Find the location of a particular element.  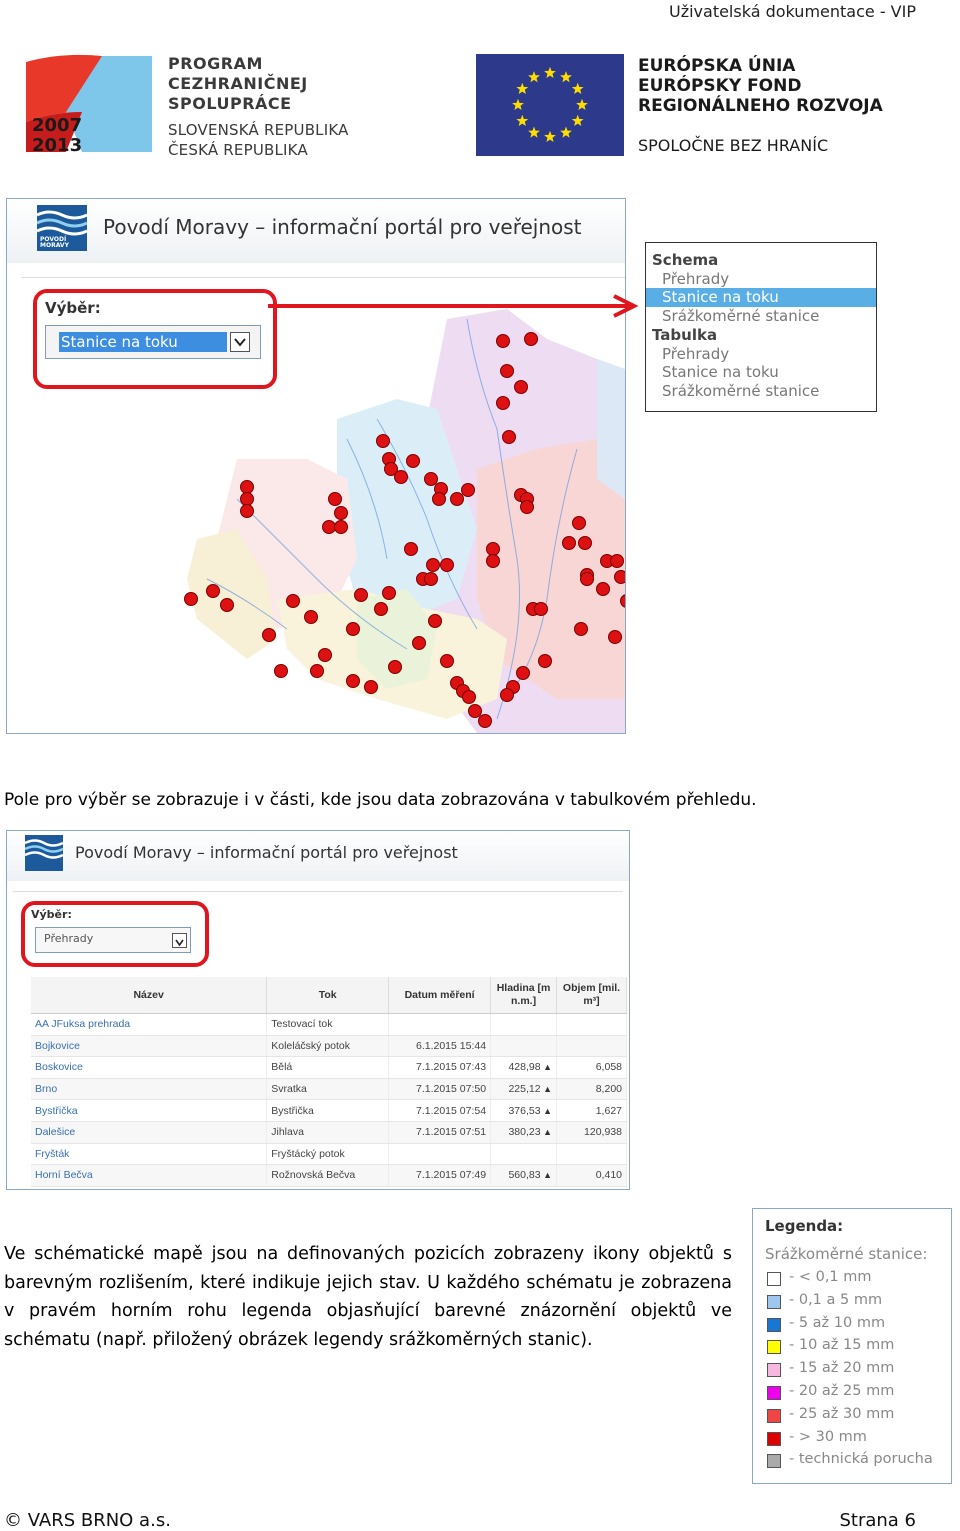

volume-cell is located at coordinates (591, 1154).